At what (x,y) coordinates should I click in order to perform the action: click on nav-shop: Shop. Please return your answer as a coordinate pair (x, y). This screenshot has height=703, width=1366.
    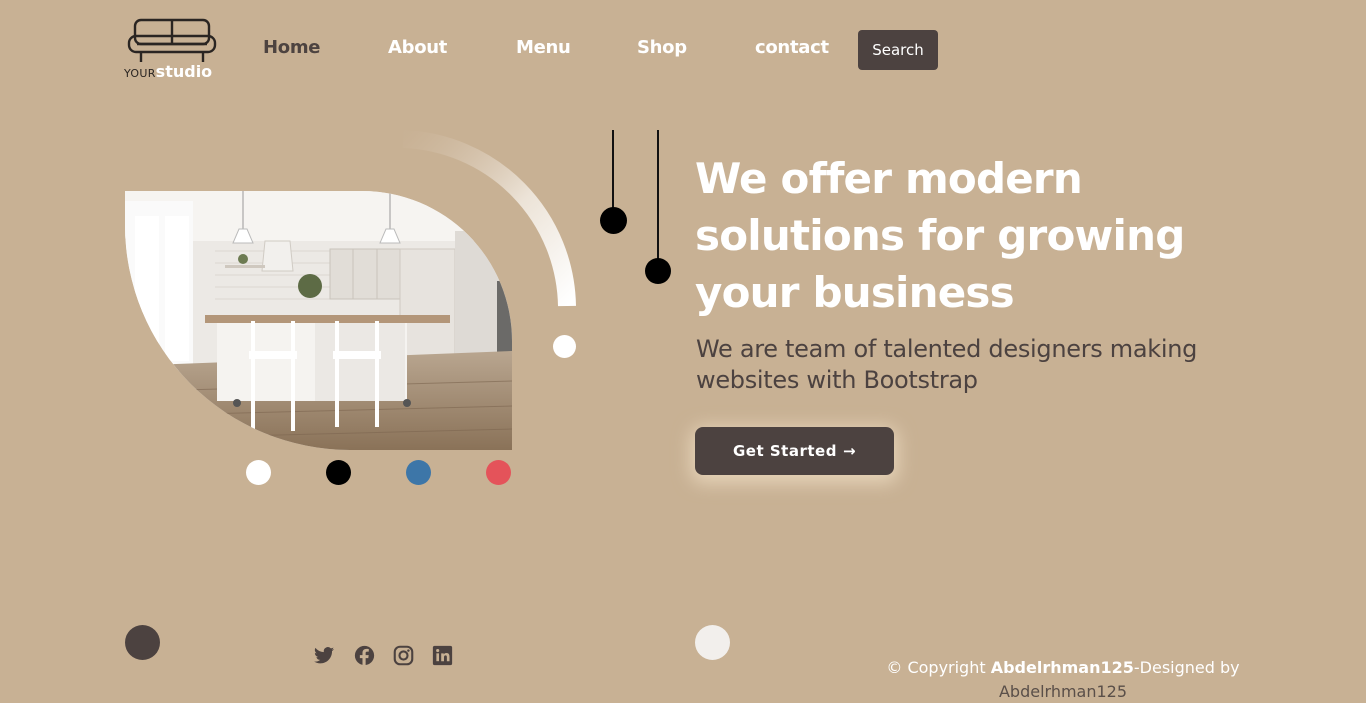
    Looking at the image, I should click on (662, 47).